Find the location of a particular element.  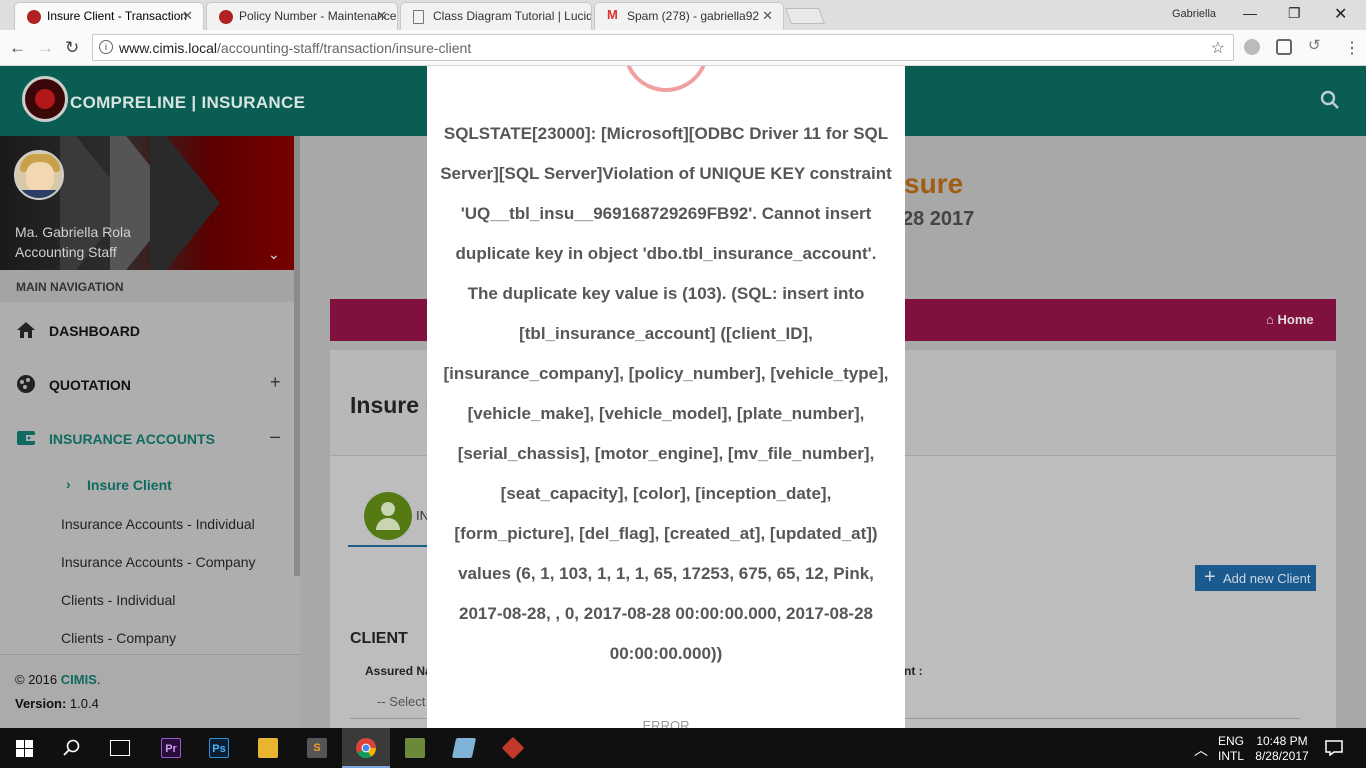

sidebar-subitem-insure-client: Insure Client is located at coordinates (129, 485).